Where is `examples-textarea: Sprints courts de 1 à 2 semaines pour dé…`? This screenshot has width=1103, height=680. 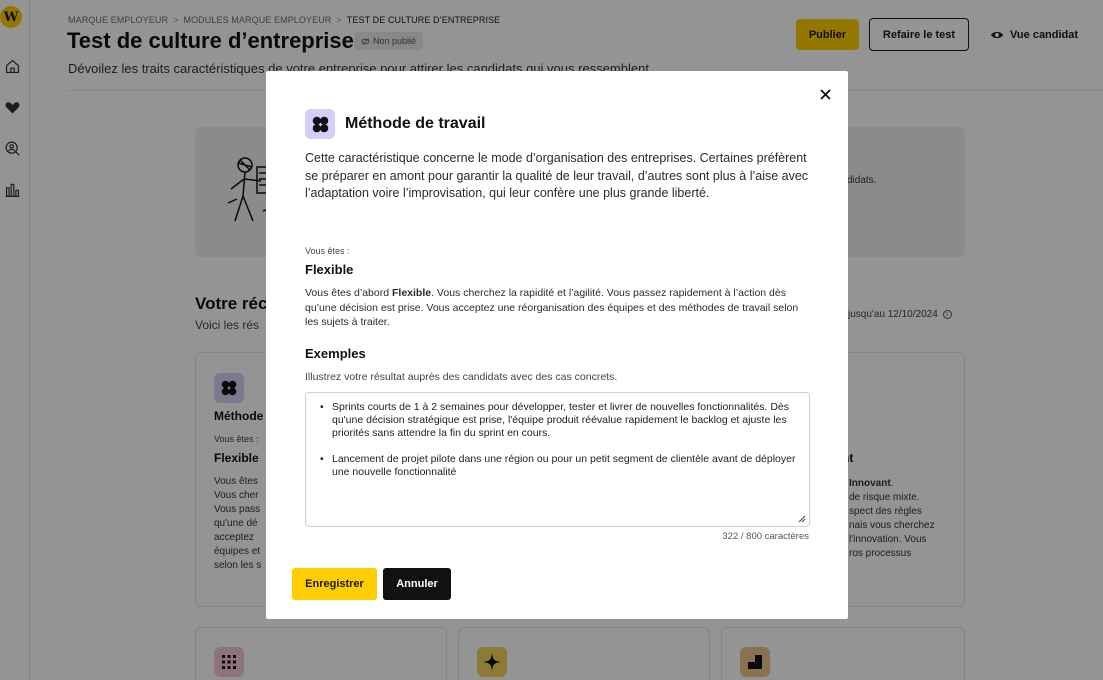 examples-textarea: Sprints courts de 1 à 2 semaines pour dé… is located at coordinates (557, 459).